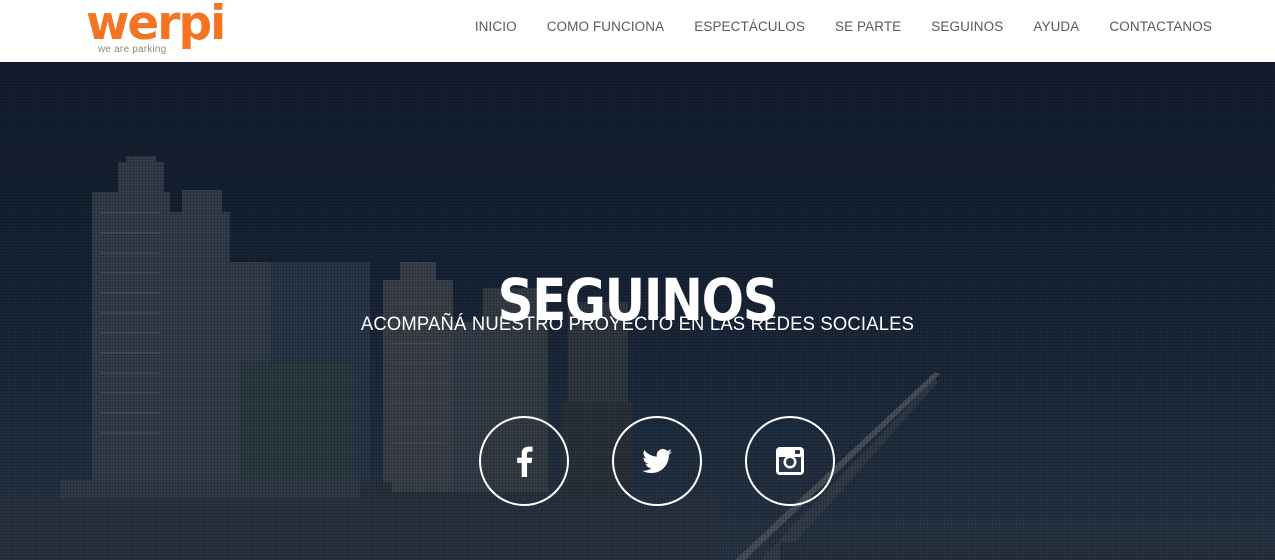  What do you see at coordinates (132, 49) in the screenshot?
I see `logo-tagline: we are parking` at bounding box center [132, 49].